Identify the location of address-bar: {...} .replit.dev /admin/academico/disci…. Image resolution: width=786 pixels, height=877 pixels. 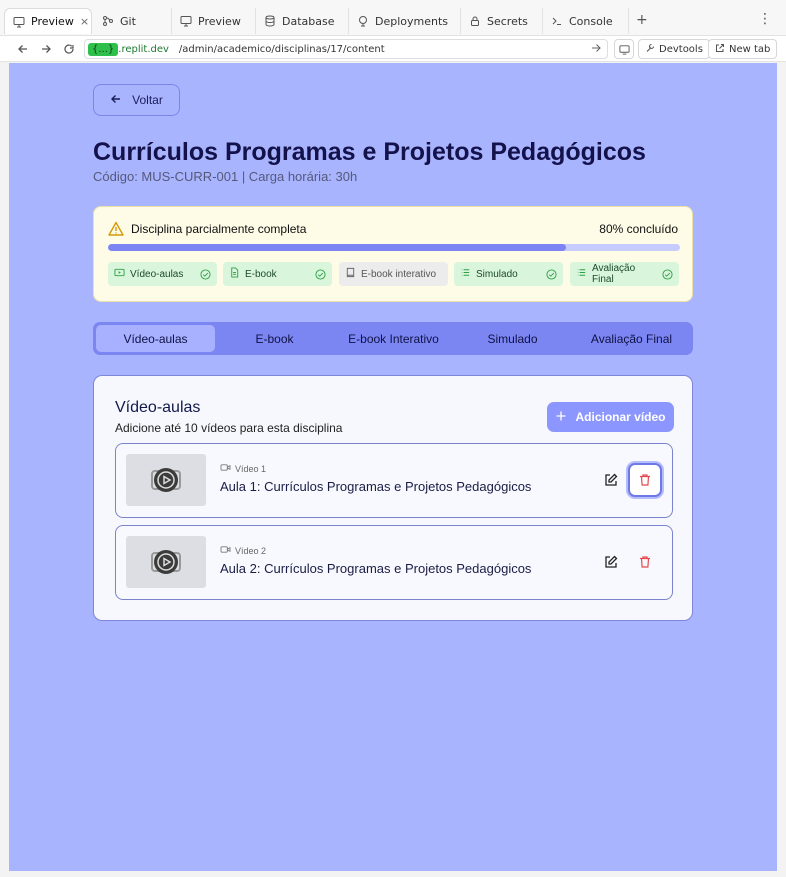
(393, 49).